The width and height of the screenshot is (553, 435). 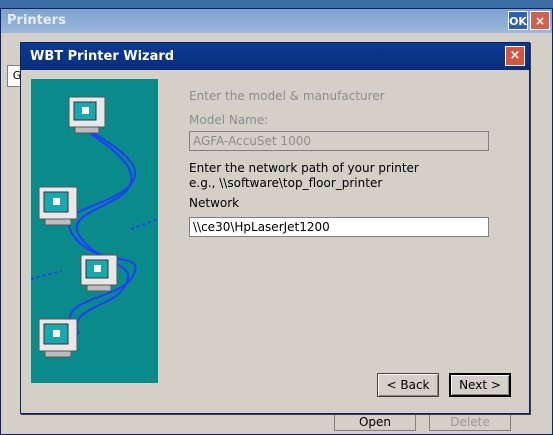 I want to click on network-computers-icon, so click(x=94, y=227).